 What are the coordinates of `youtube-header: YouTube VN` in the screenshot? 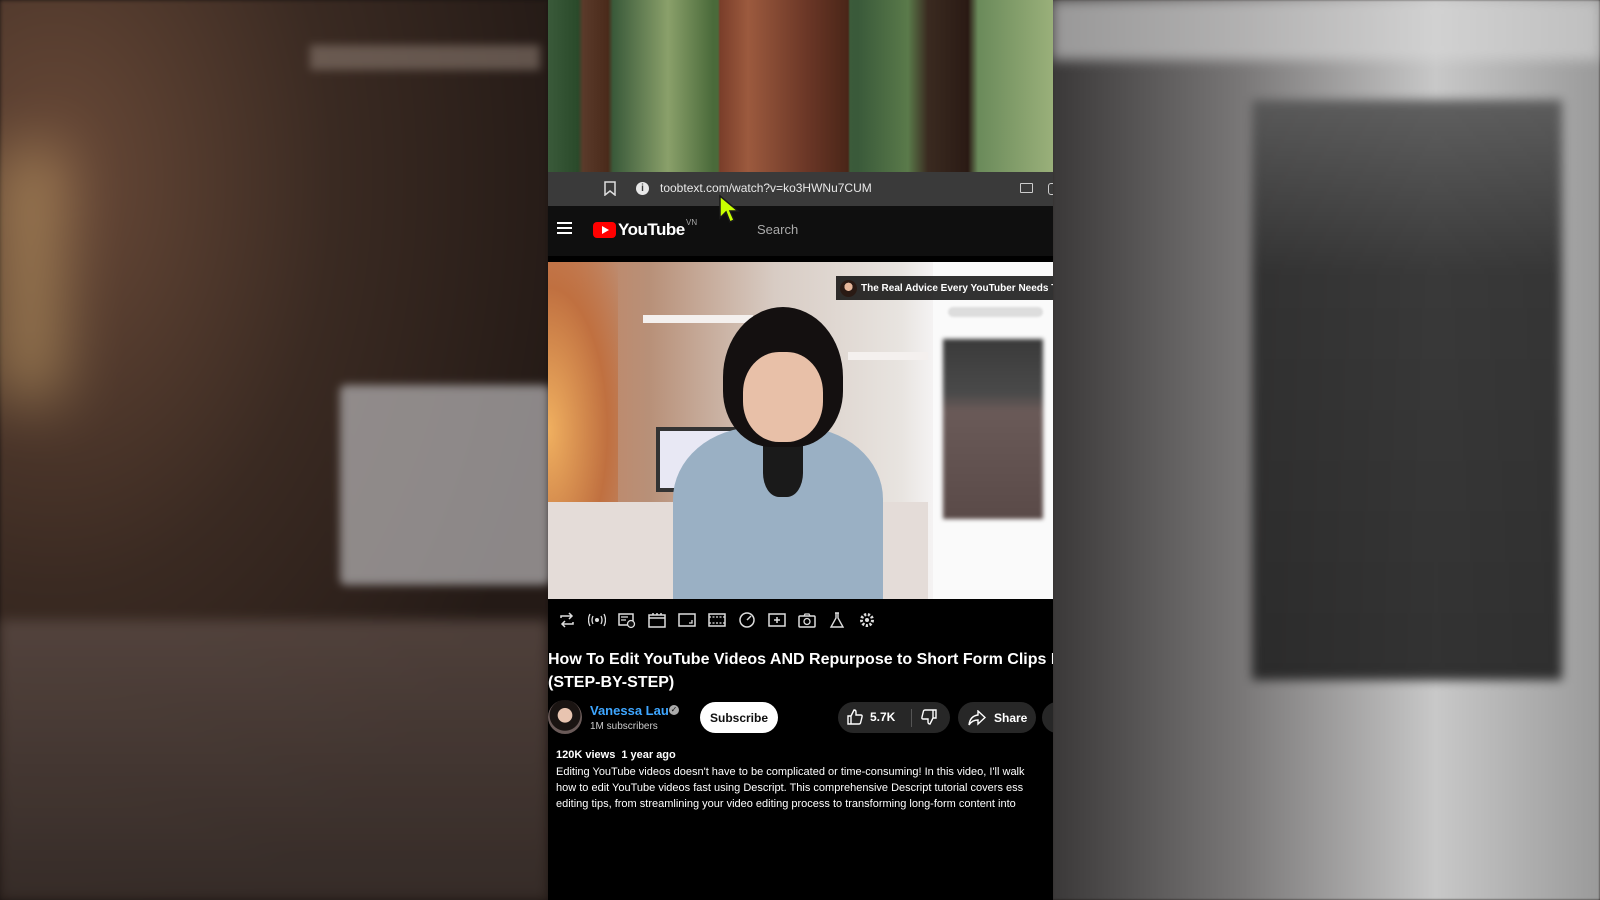 It's located at (800, 231).